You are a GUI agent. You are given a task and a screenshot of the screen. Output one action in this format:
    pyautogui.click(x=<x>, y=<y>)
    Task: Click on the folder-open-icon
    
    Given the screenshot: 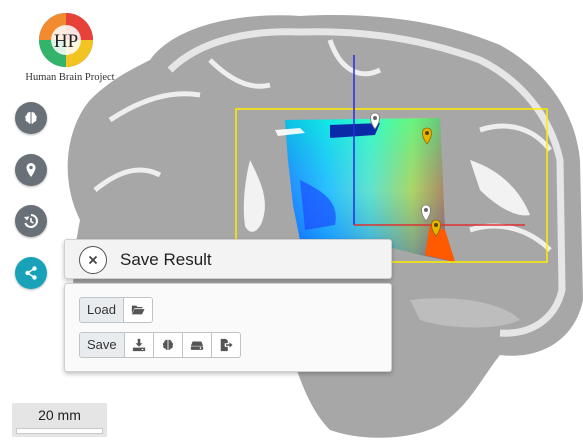 What is the action you would take?
    pyautogui.click(x=138, y=310)
    